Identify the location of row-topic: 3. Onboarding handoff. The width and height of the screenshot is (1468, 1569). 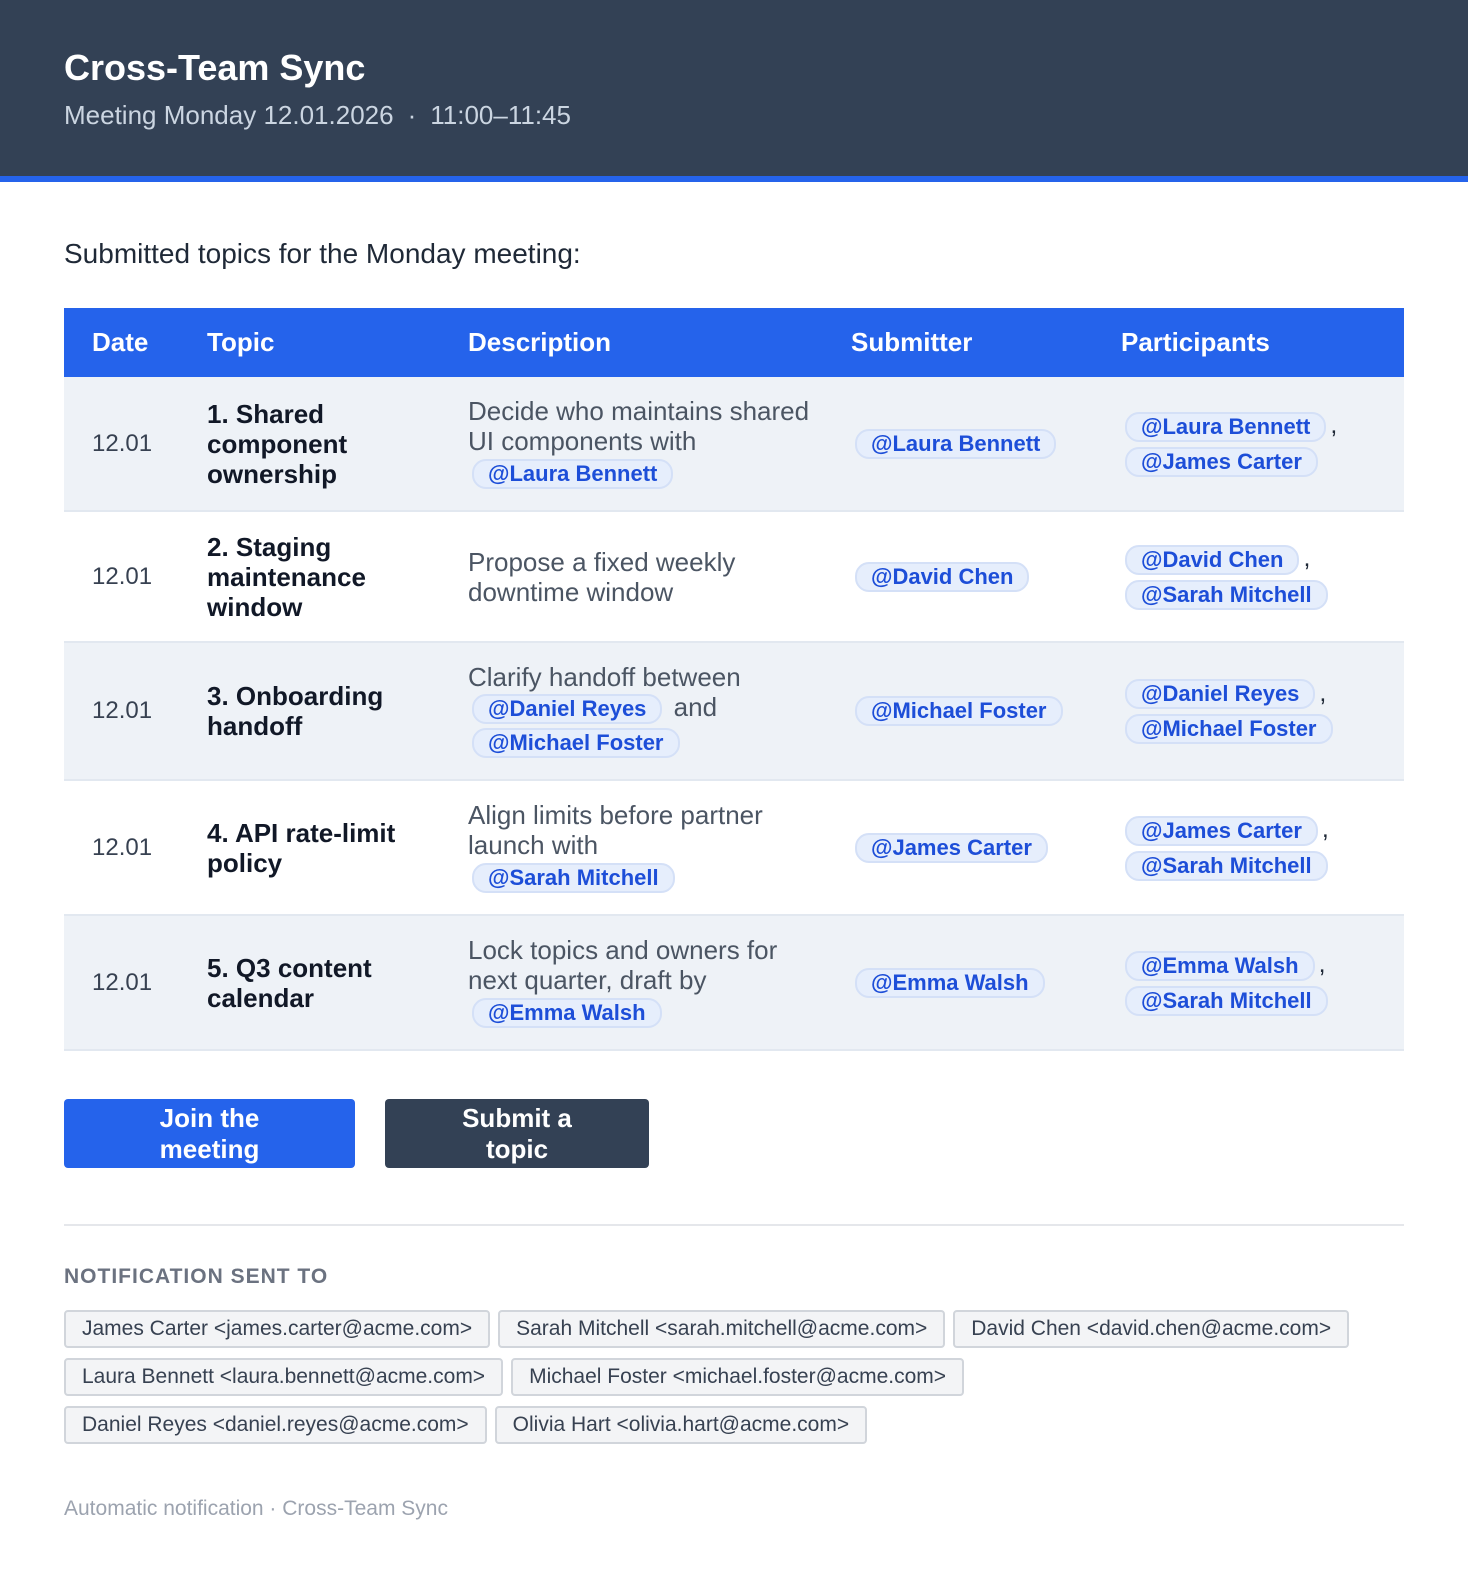
(295, 711).